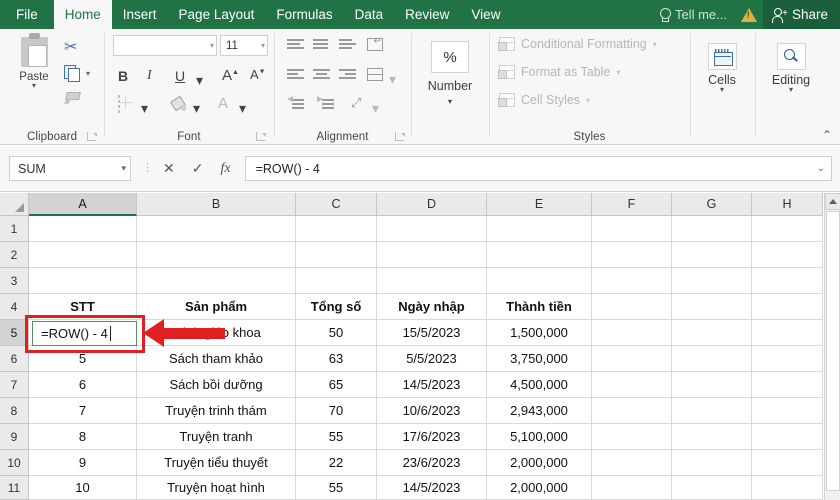 This screenshot has height=500, width=840. What do you see at coordinates (119, 104) in the screenshot?
I see `borders-icon` at bounding box center [119, 104].